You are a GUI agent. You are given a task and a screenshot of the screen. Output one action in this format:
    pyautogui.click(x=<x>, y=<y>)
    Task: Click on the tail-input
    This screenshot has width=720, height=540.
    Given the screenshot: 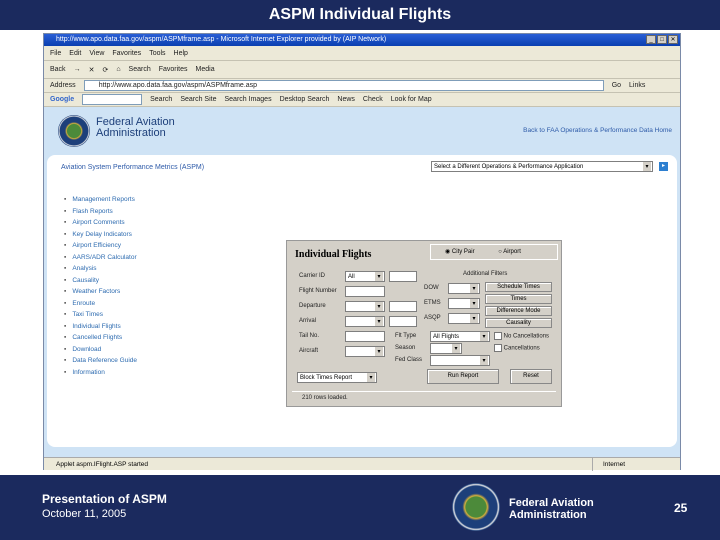 What is the action you would take?
    pyautogui.click(x=365, y=336)
    